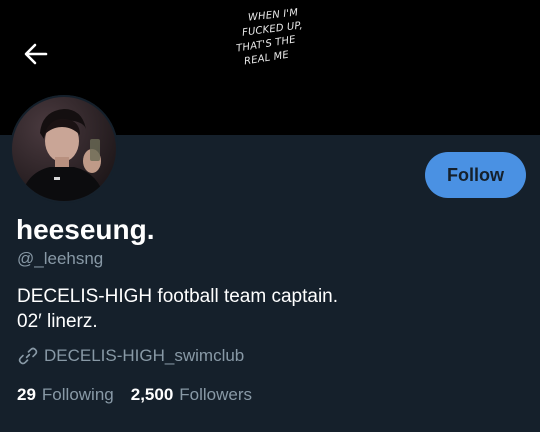 The height and width of the screenshot is (432, 540). I want to click on profile-name: heeseung., so click(85, 229).